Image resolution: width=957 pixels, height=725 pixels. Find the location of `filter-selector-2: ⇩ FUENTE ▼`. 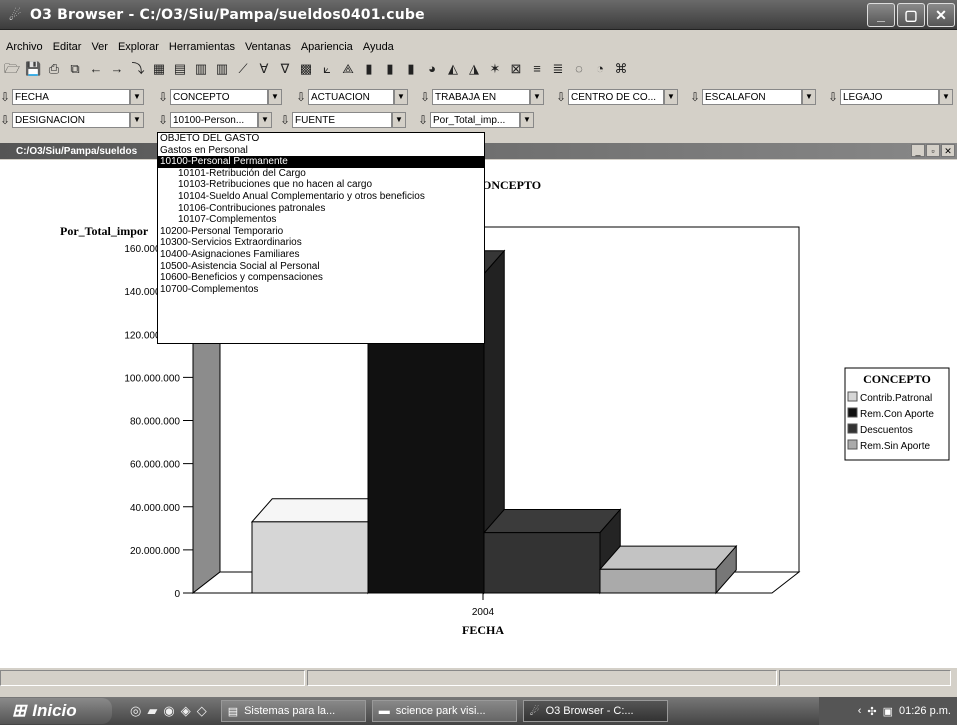

filter-selector-2: ⇩ FUENTE ▼ is located at coordinates (345, 120).